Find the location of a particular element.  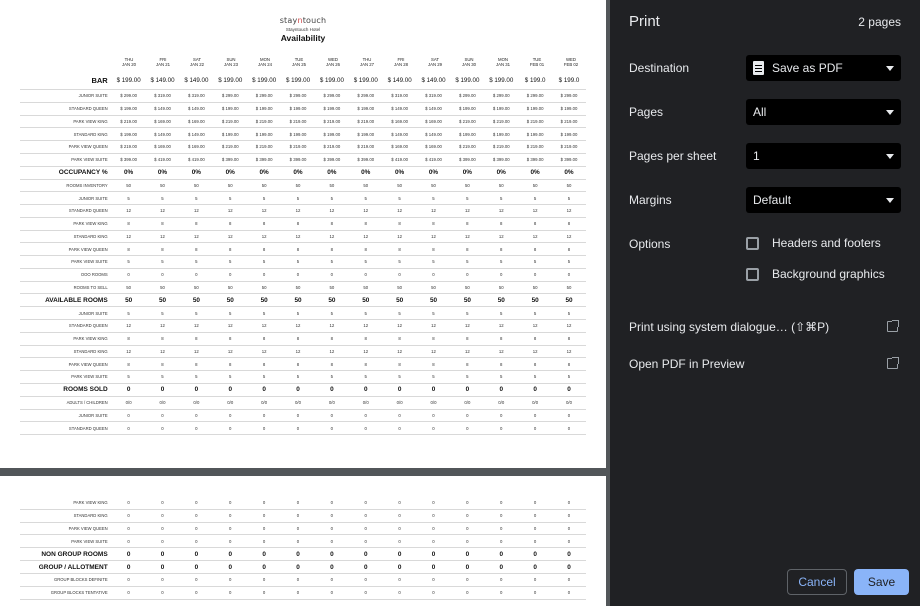

row-label: PARK VIEW SUITE is located at coordinates (89, 541).